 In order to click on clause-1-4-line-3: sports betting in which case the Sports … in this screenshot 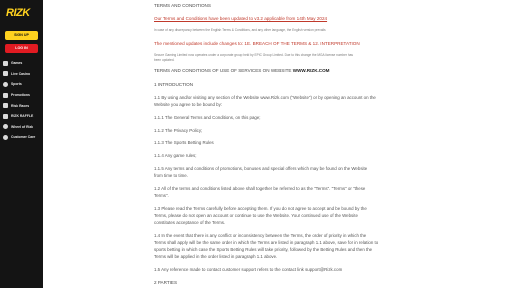, I will do `click(263, 249)`.